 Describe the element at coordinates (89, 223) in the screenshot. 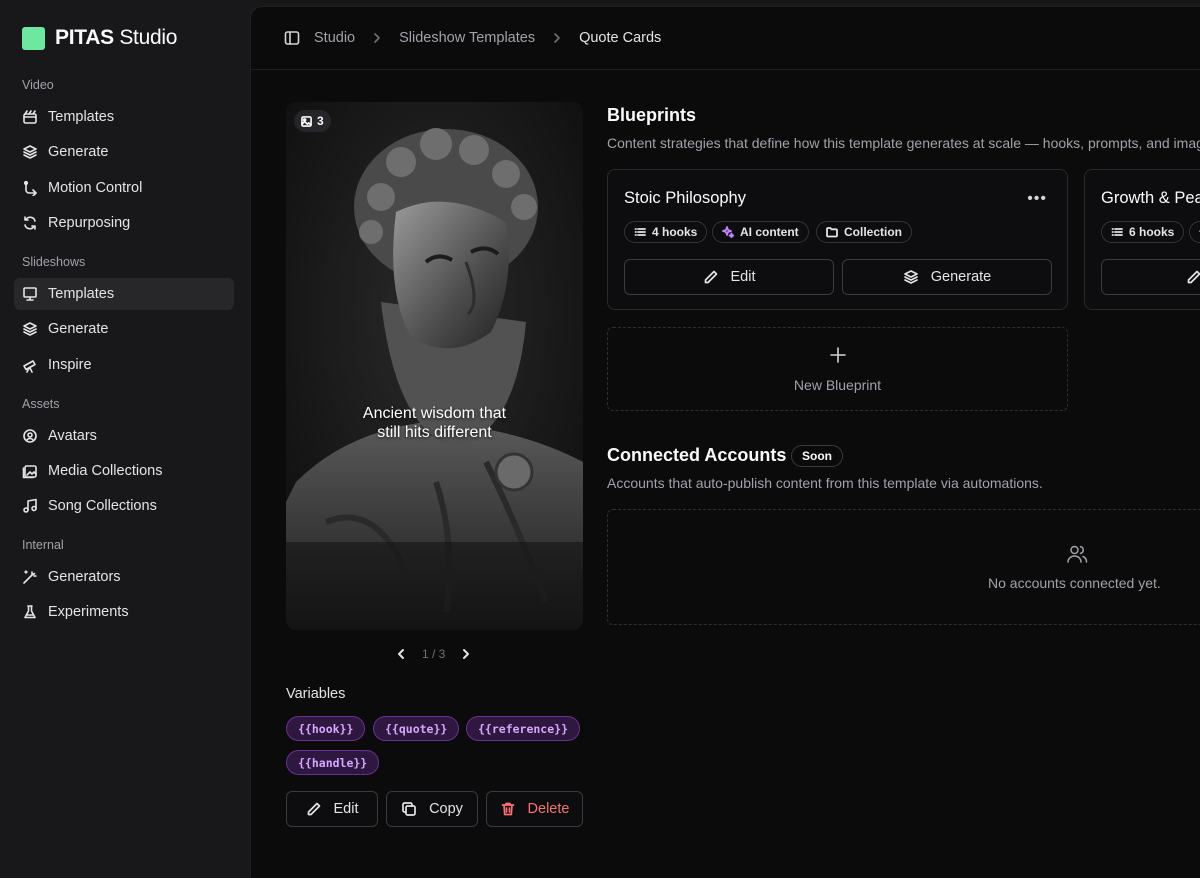

I see `sidebar-item-label: Repurposing` at that location.